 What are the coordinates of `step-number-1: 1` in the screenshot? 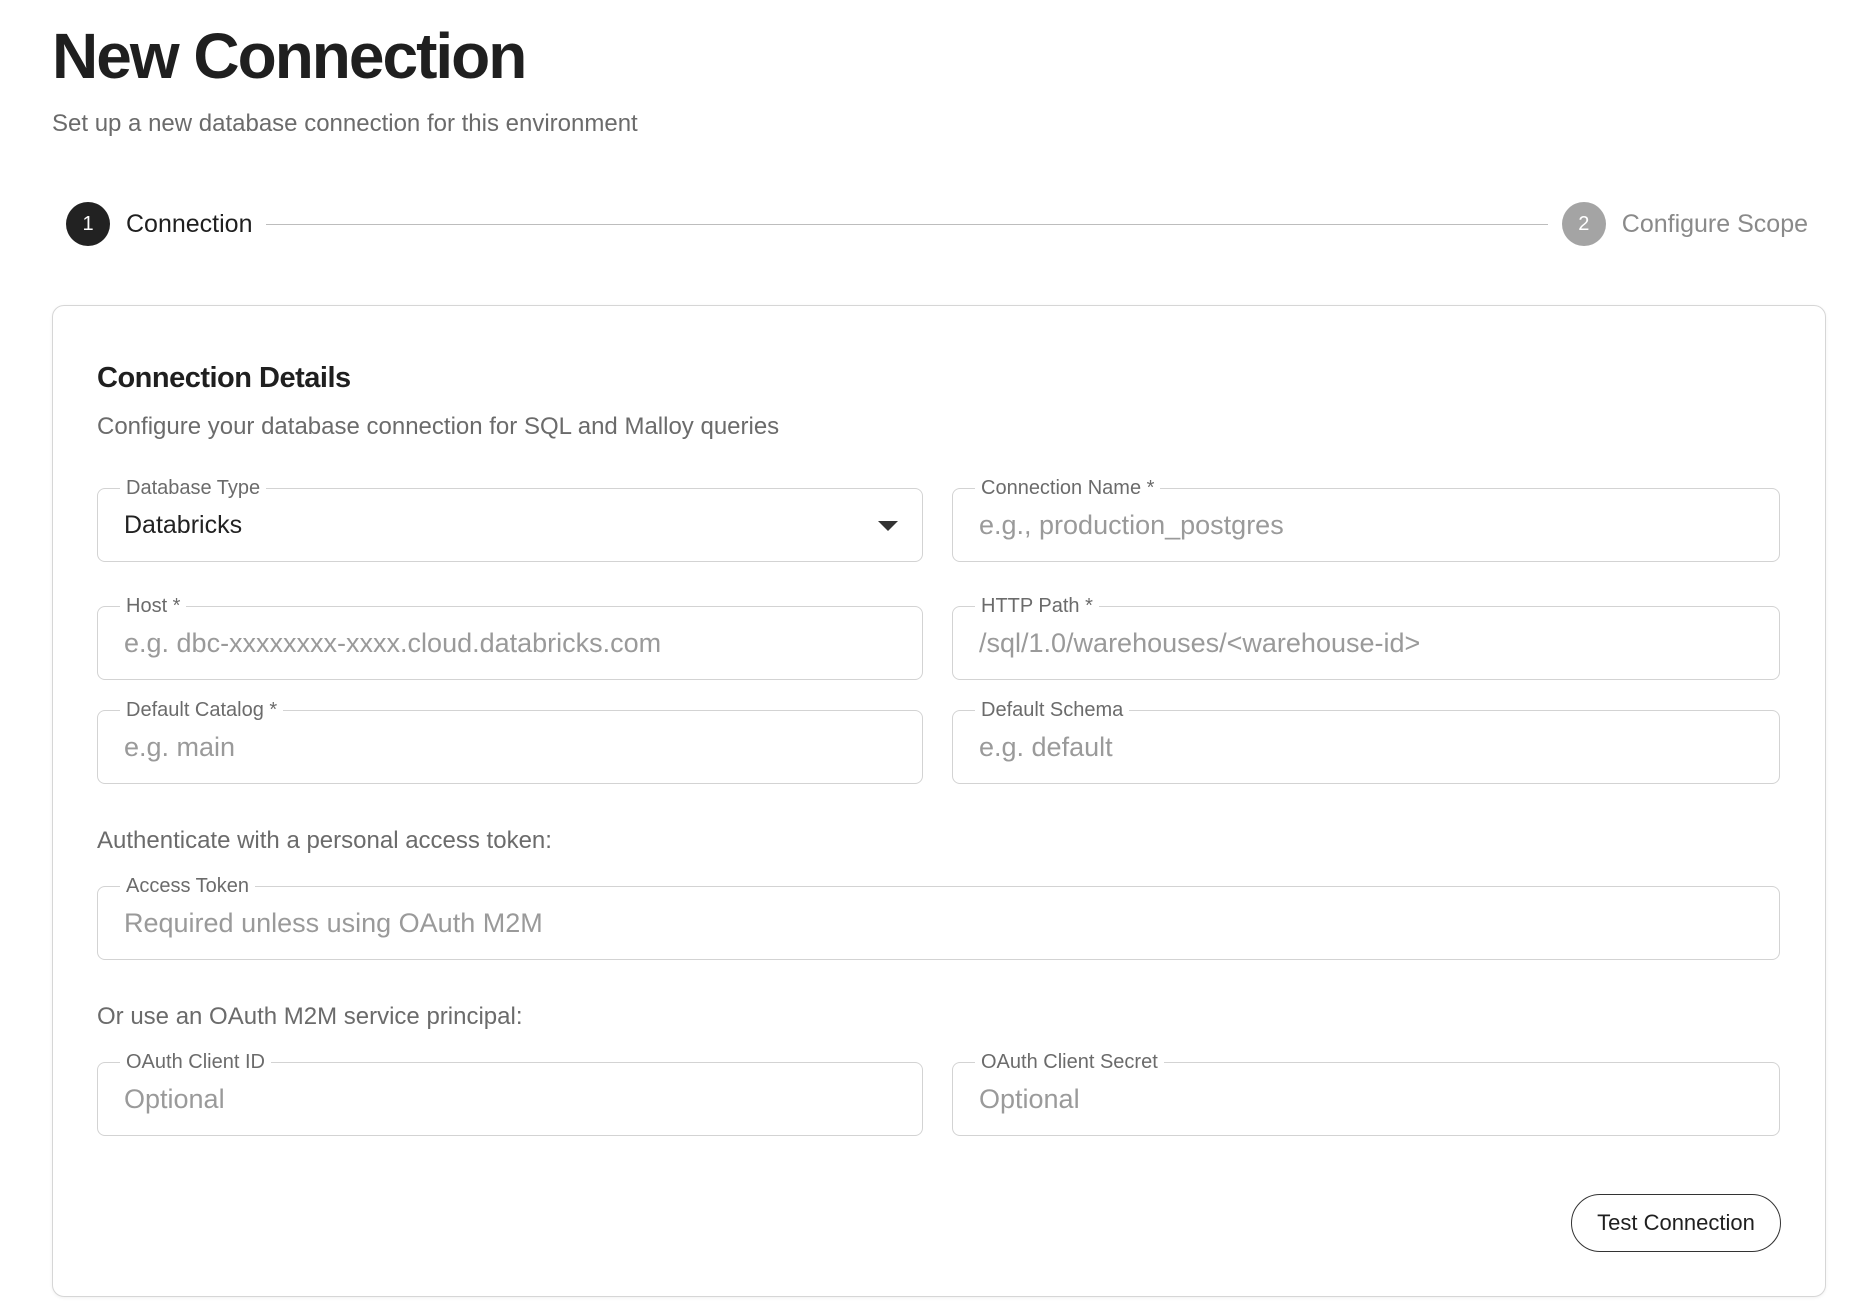 It's located at (88, 224).